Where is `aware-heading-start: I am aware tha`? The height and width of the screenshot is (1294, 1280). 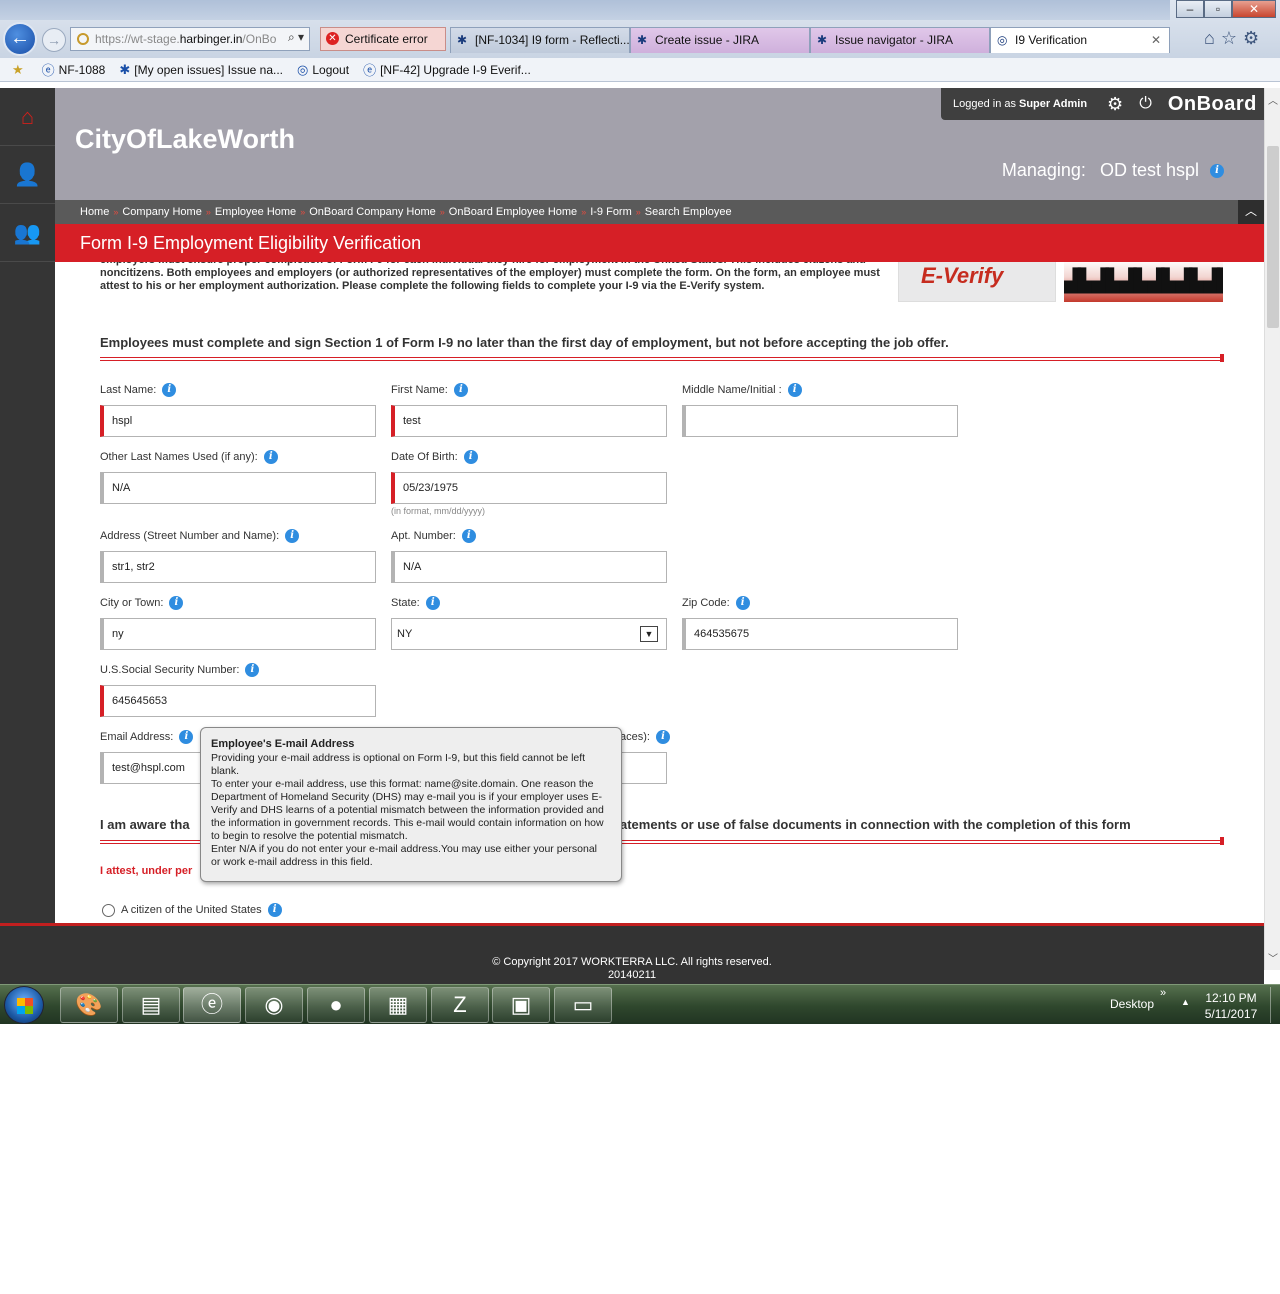 aware-heading-start: I am aware tha is located at coordinates (145, 824).